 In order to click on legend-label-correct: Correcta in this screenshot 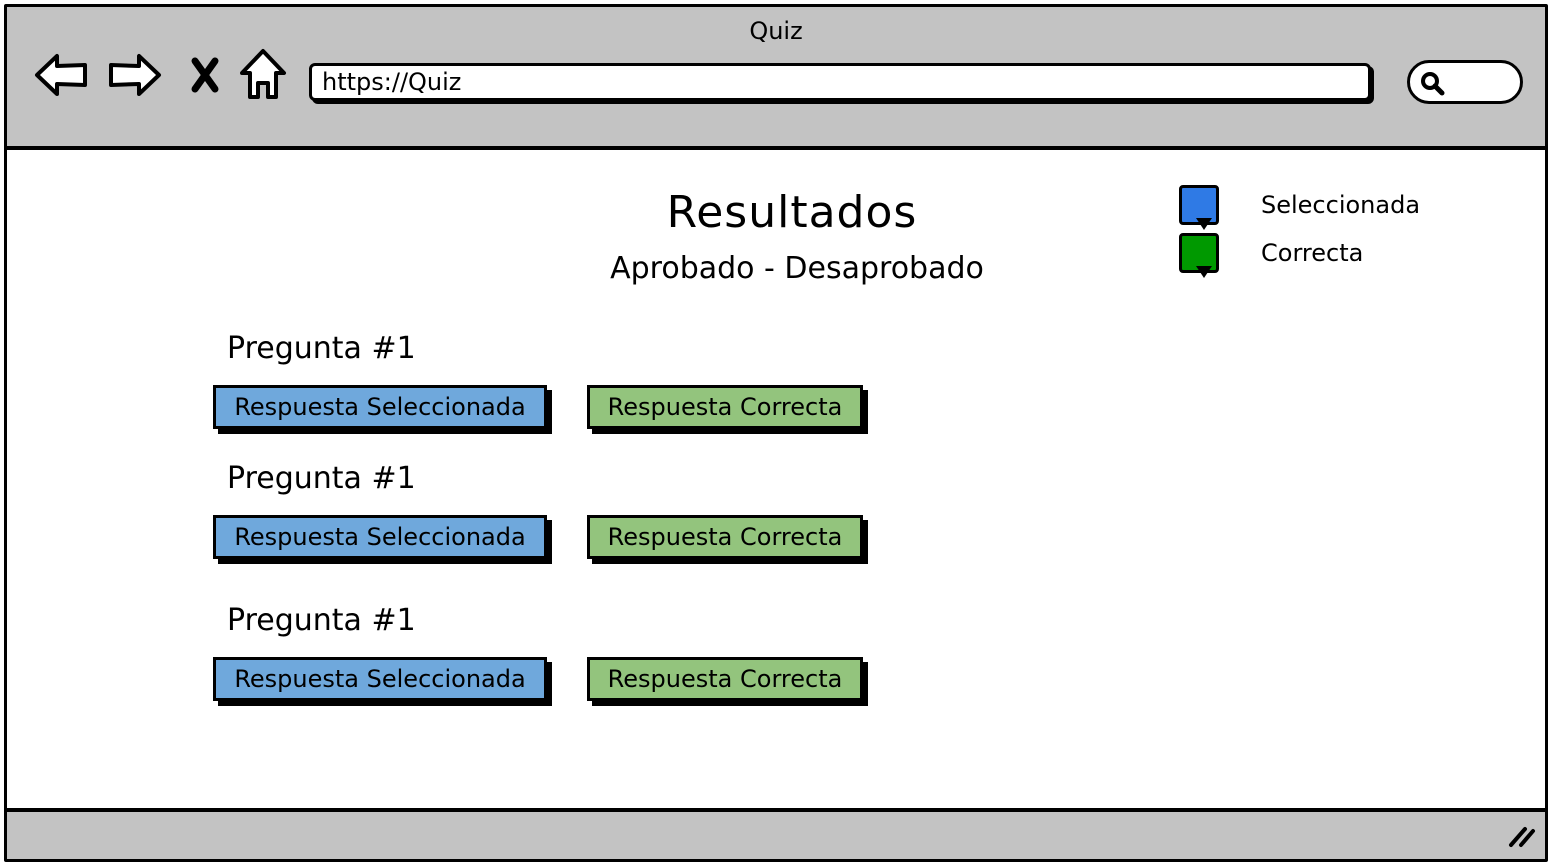, I will do `click(1312, 253)`.